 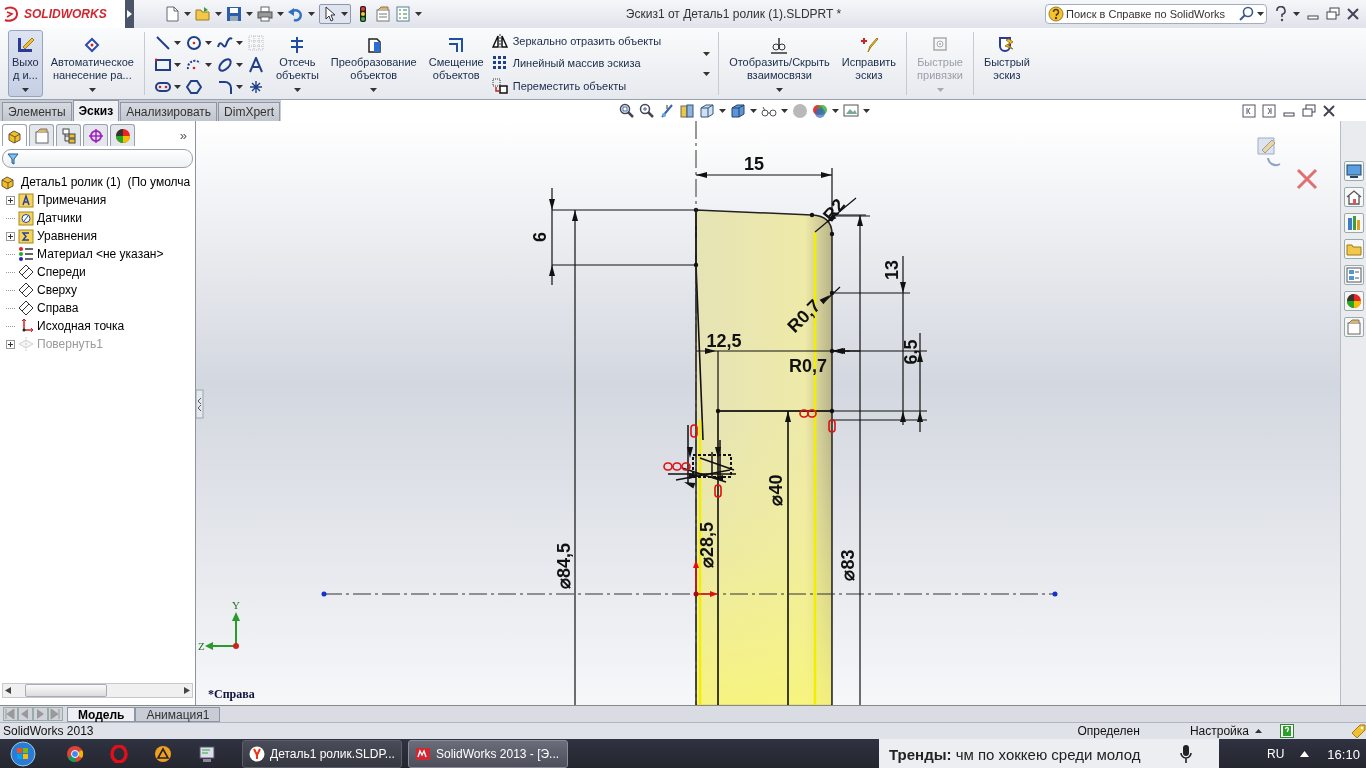 What do you see at coordinates (193, 87) in the screenshot?
I see `polygon-icon` at bounding box center [193, 87].